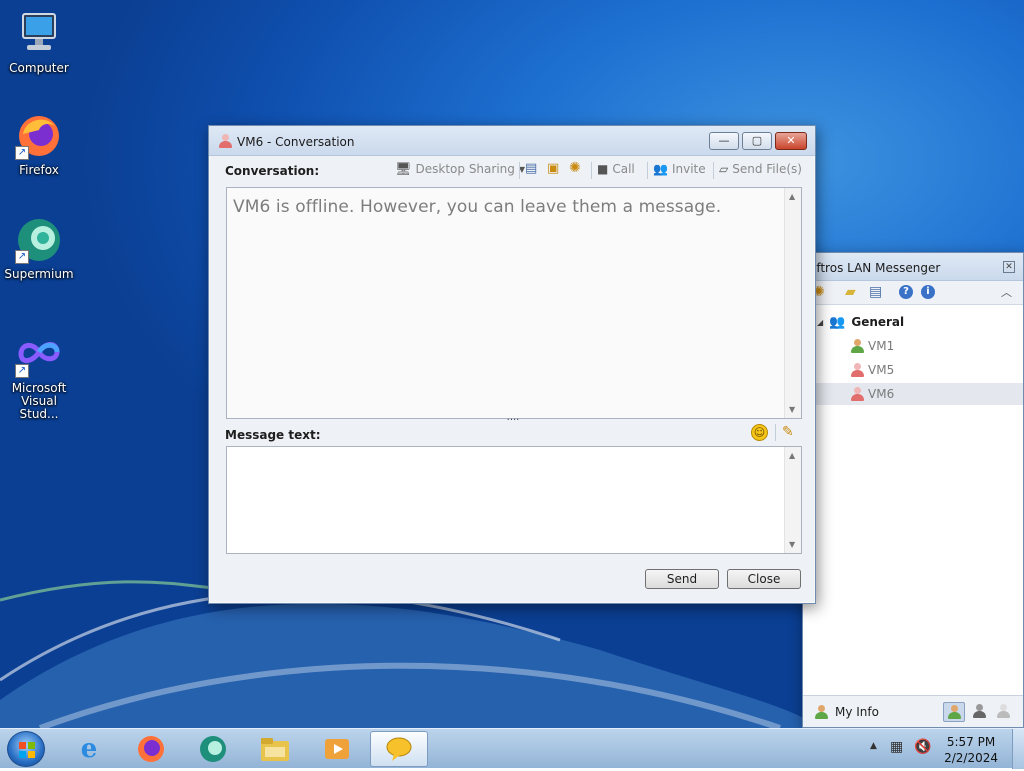  Describe the element at coordinates (272, 171) in the screenshot. I see `conversation-label: Conversation:` at that location.